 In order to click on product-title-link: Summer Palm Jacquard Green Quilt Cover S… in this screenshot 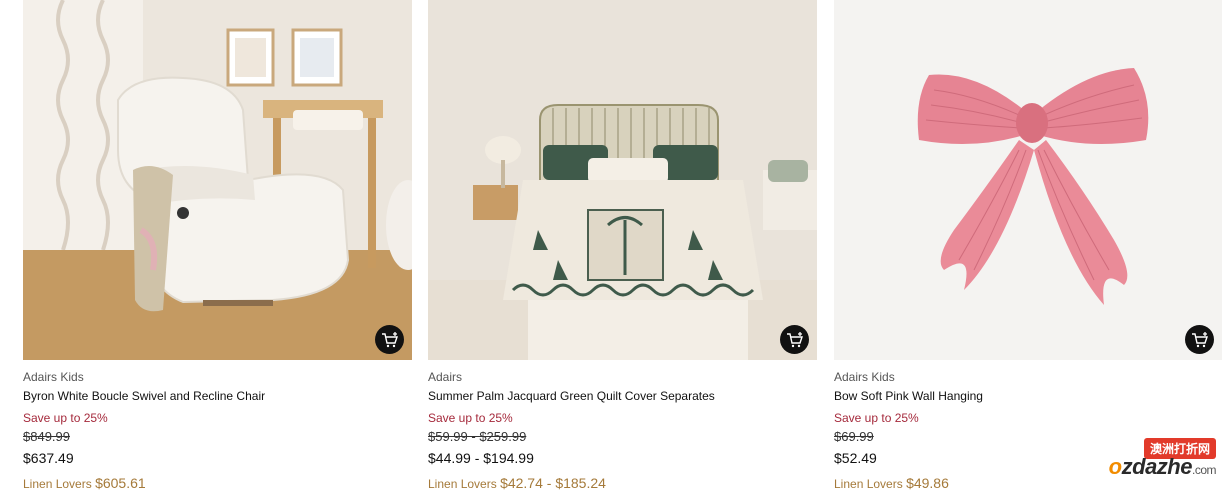, I will do `click(622, 396)`.